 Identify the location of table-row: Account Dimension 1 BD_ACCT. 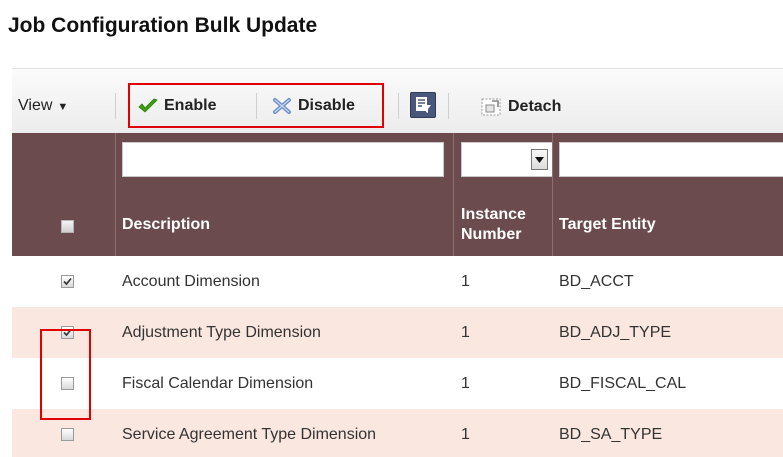
(397, 281).